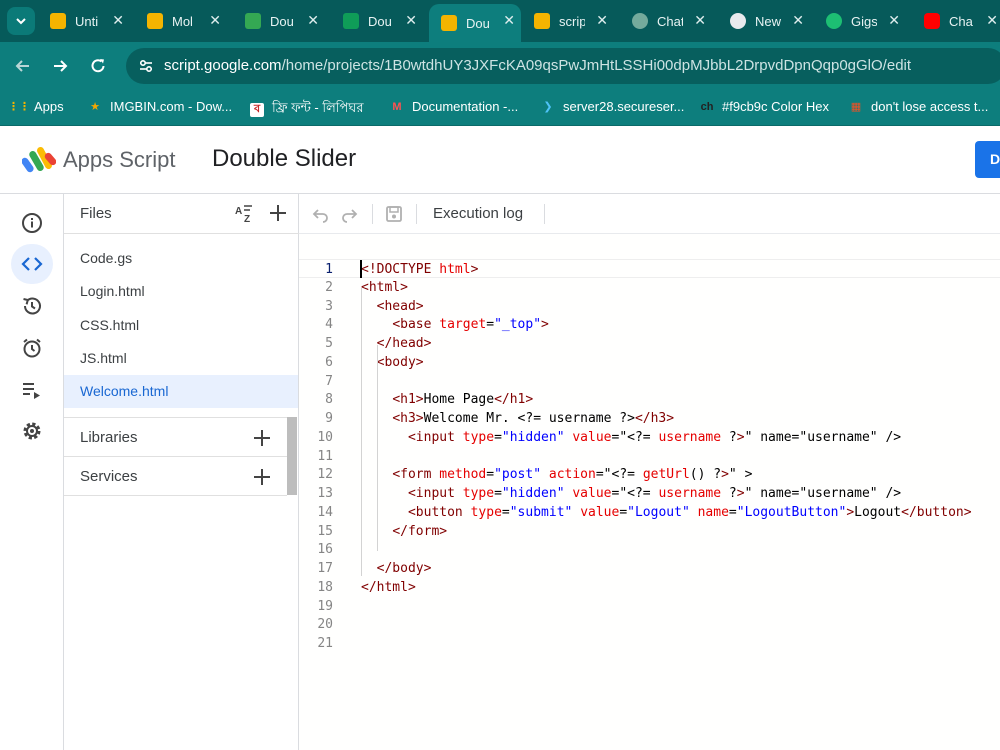 Image resolution: width=1000 pixels, height=750 pixels. Describe the element at coordinates (119, 160) in the screenshot. I see `apps-script-brand: Apps Script` at that location.